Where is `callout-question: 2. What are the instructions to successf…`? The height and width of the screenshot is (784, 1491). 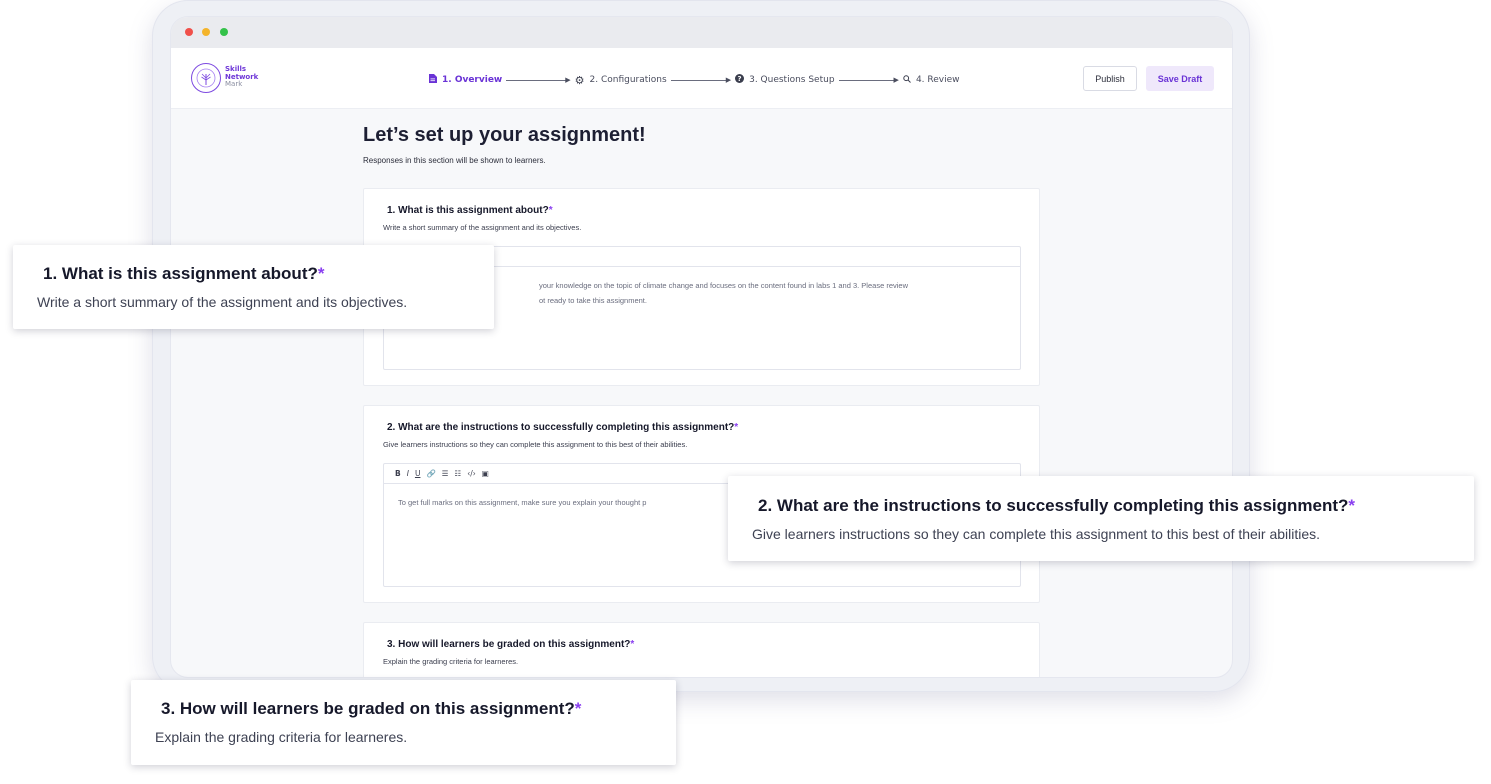
callout-question: 2. What are the instructions to successf… is located at coordinates (1057, 505).